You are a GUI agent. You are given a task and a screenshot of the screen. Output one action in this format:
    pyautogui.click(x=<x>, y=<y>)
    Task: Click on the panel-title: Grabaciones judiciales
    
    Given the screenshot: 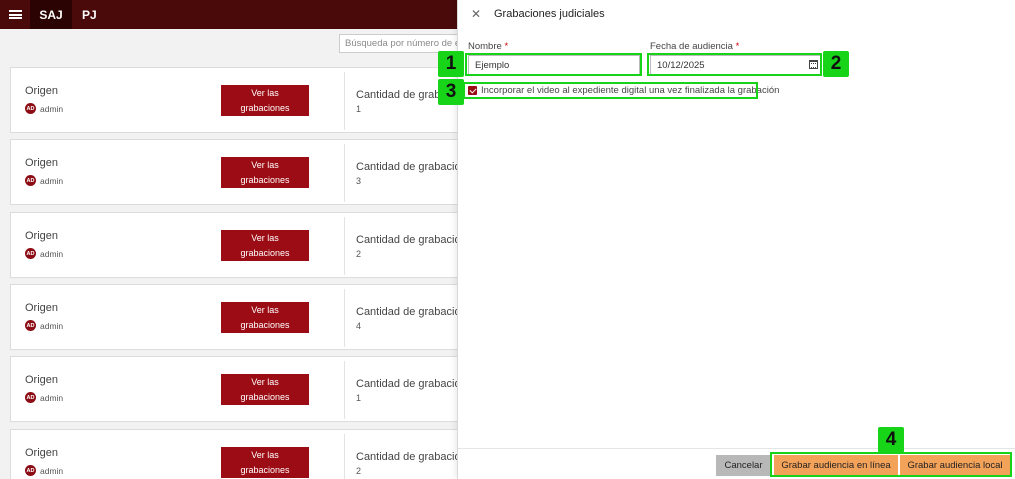 What is the action you would take?
    pyautogui.click(x=549, y=14)
    